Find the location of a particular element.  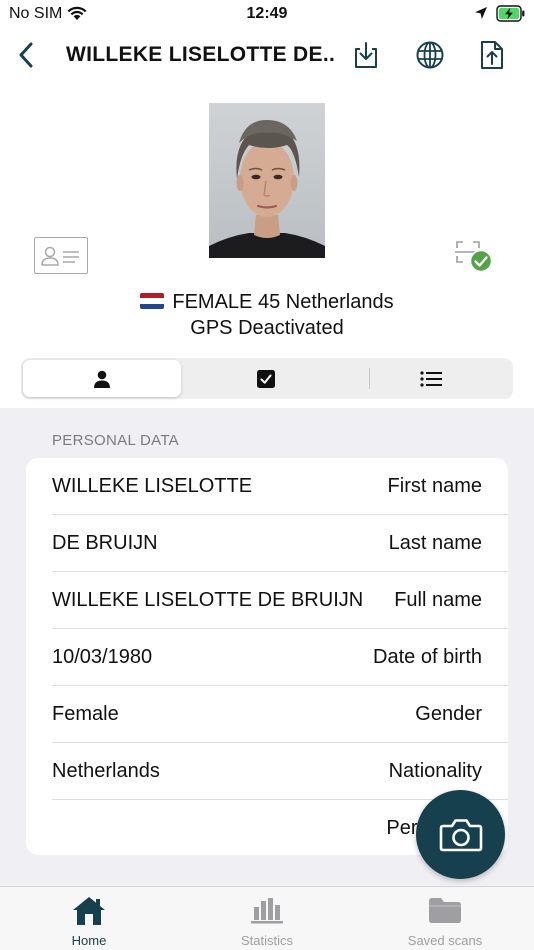

face-scan-check-icon is located at coordinates (474, 257).